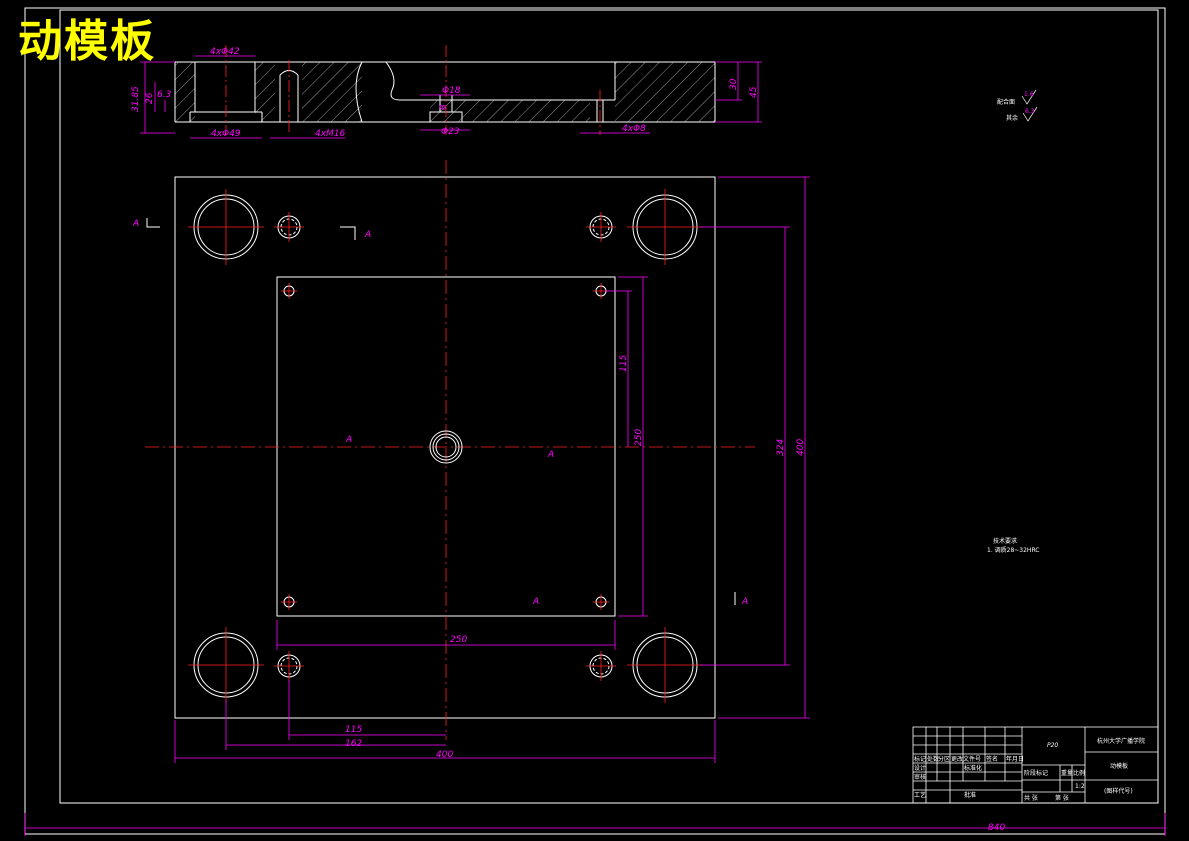  I want to click on section-mark-a3: A, so click(348, 440).